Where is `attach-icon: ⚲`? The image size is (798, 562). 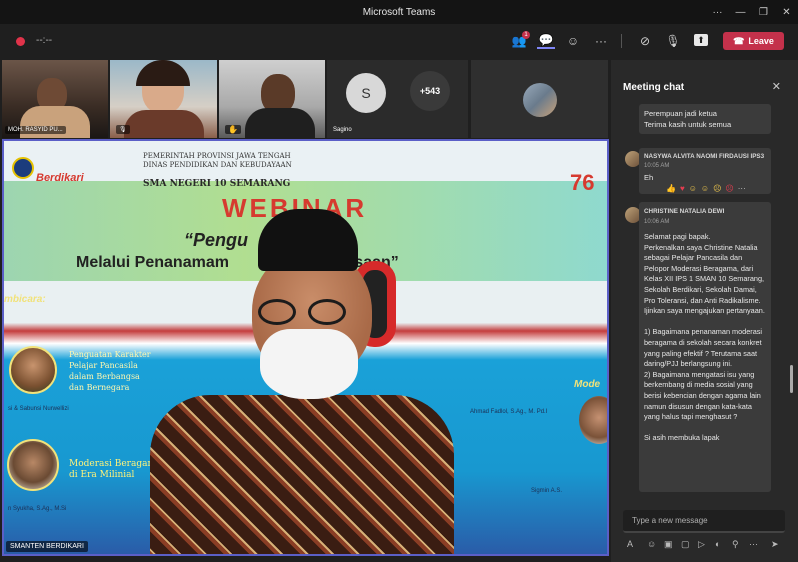 attach-icon: ⚲ is located at coordinates (735, 544).